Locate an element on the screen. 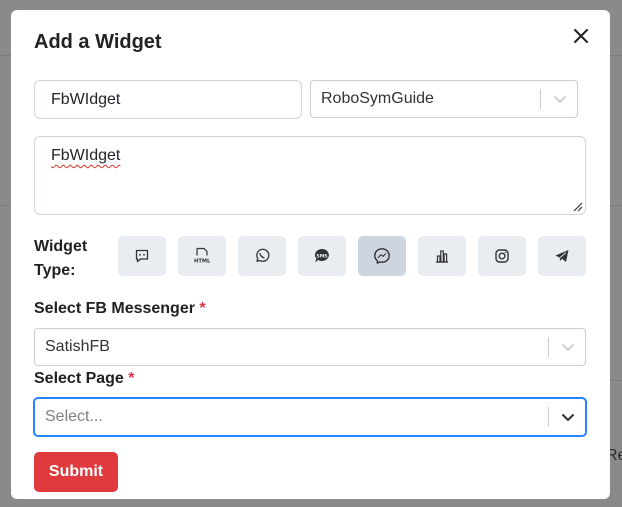  widget-type-html-button: HTML is located at coordinates (202, 256).